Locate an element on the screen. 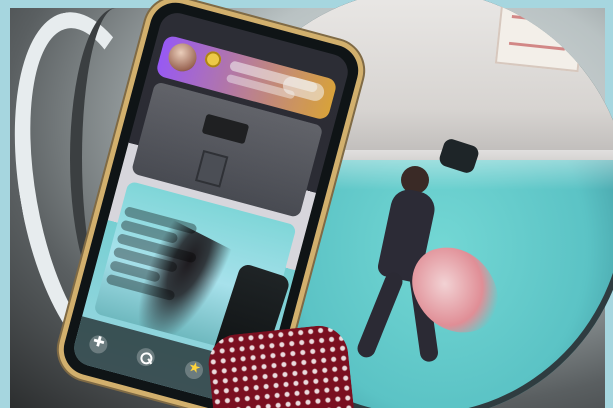  star-icon is located at coordinates (193, 369).